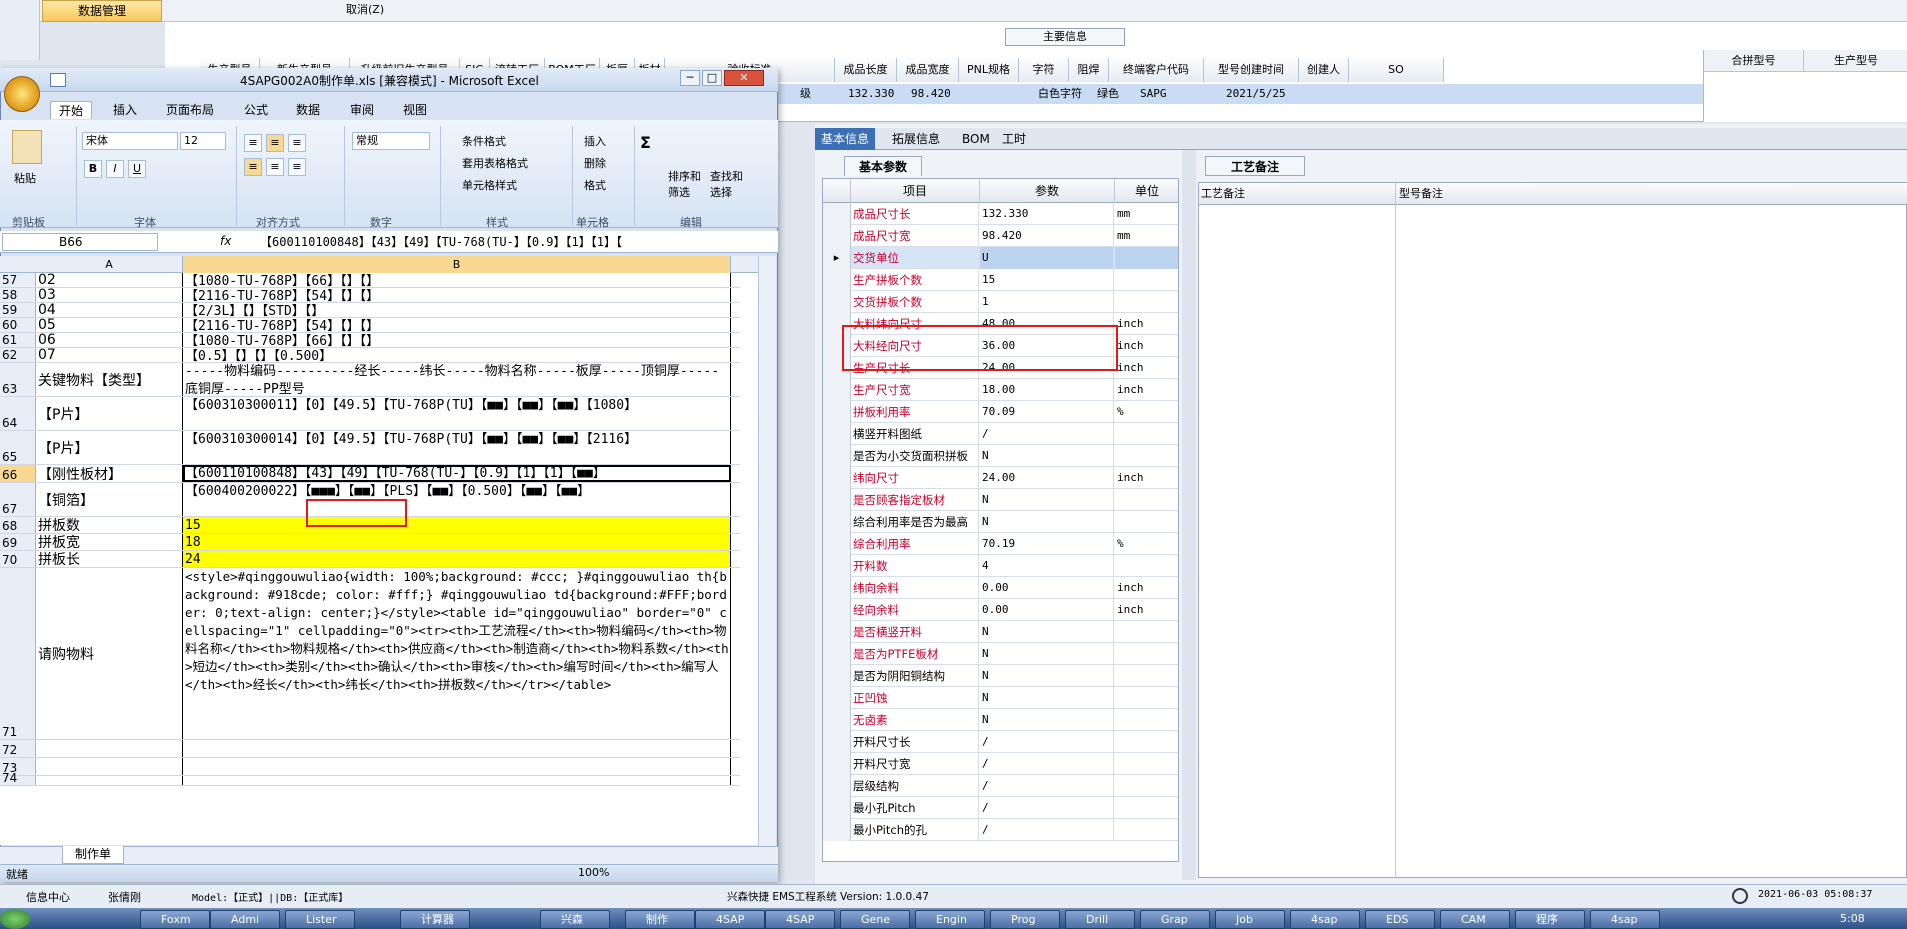  What do you see at coordinates (1047, 214) in the screenshot?
I see `param-value: 132.330` at bounding box center [1047, 214].